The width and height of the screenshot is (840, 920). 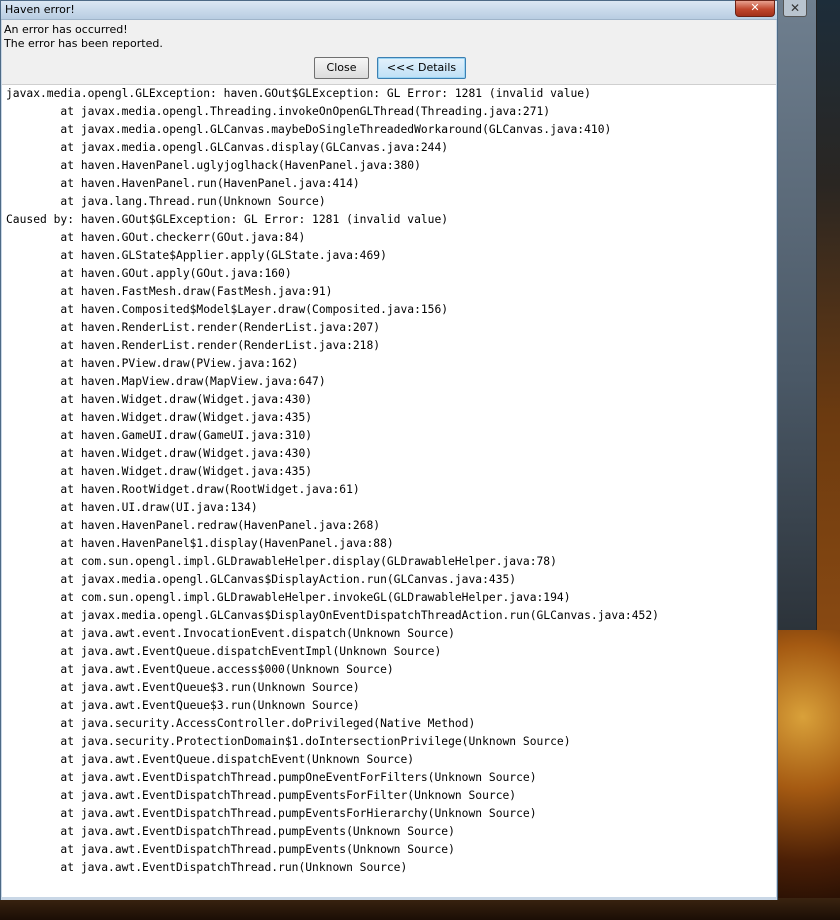 What do you see at coordinates (797, 315) in the screenshot?
I see `background-window-frame` at bounding box center [797, 315].